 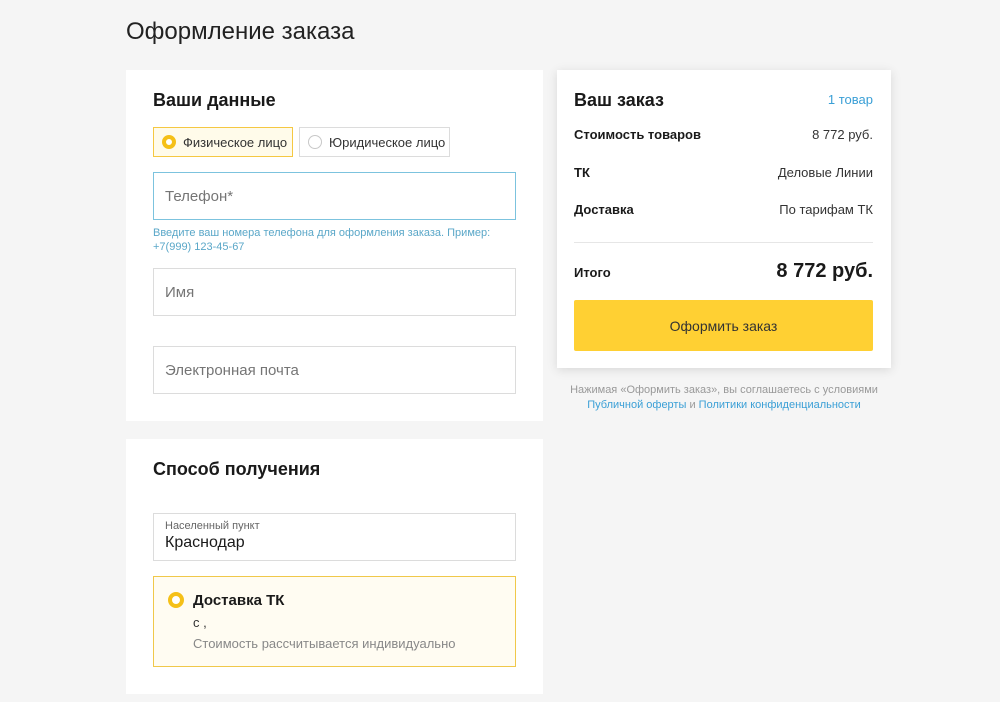 What do you see at coordinates (824, 271) in the screenshot?
I see `total-value: 8 772 руб.` at bounding box center [824, 271].